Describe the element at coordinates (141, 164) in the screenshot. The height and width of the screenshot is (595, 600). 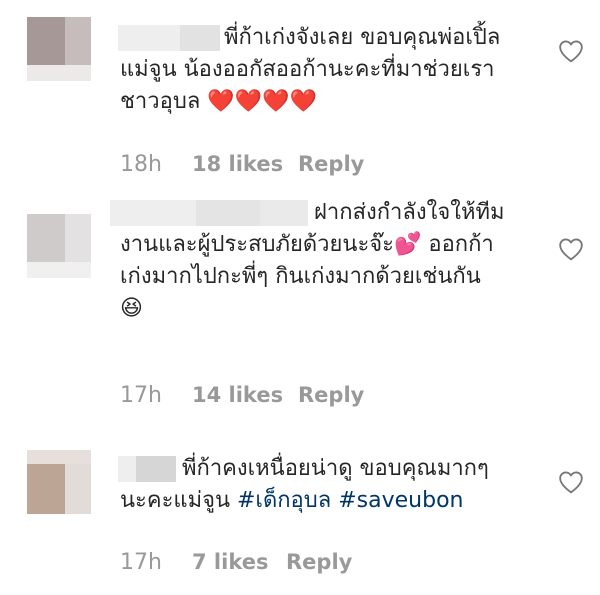
I see `timestamp: 18h` at that location.